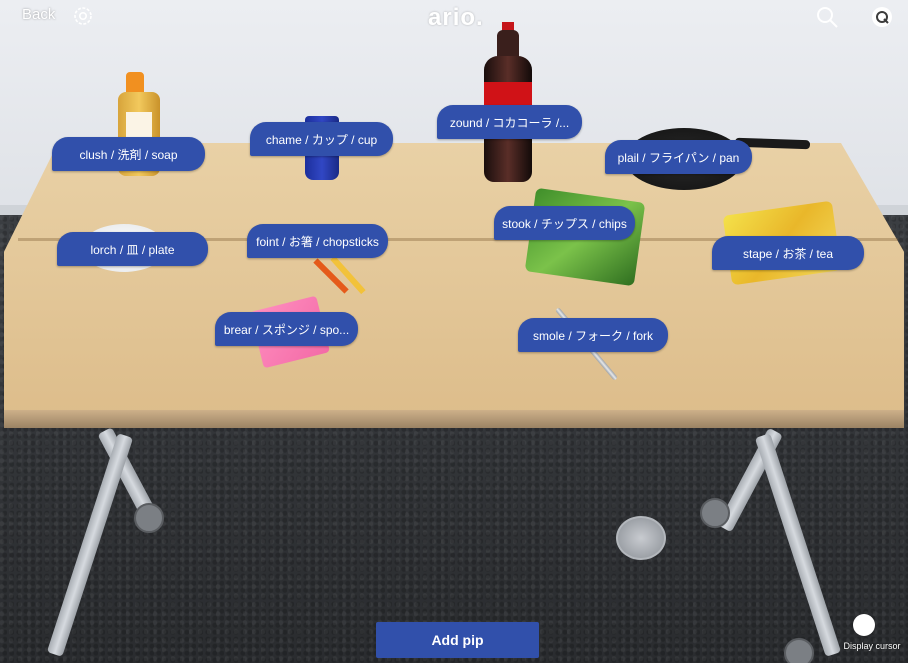 This screenshot has height=663, width=908. What do you see at coordinates (128, 154) in the screenshot?
I see `object-label-soap: clush / 洗剤 / soap` at bounding box center [128, 154].